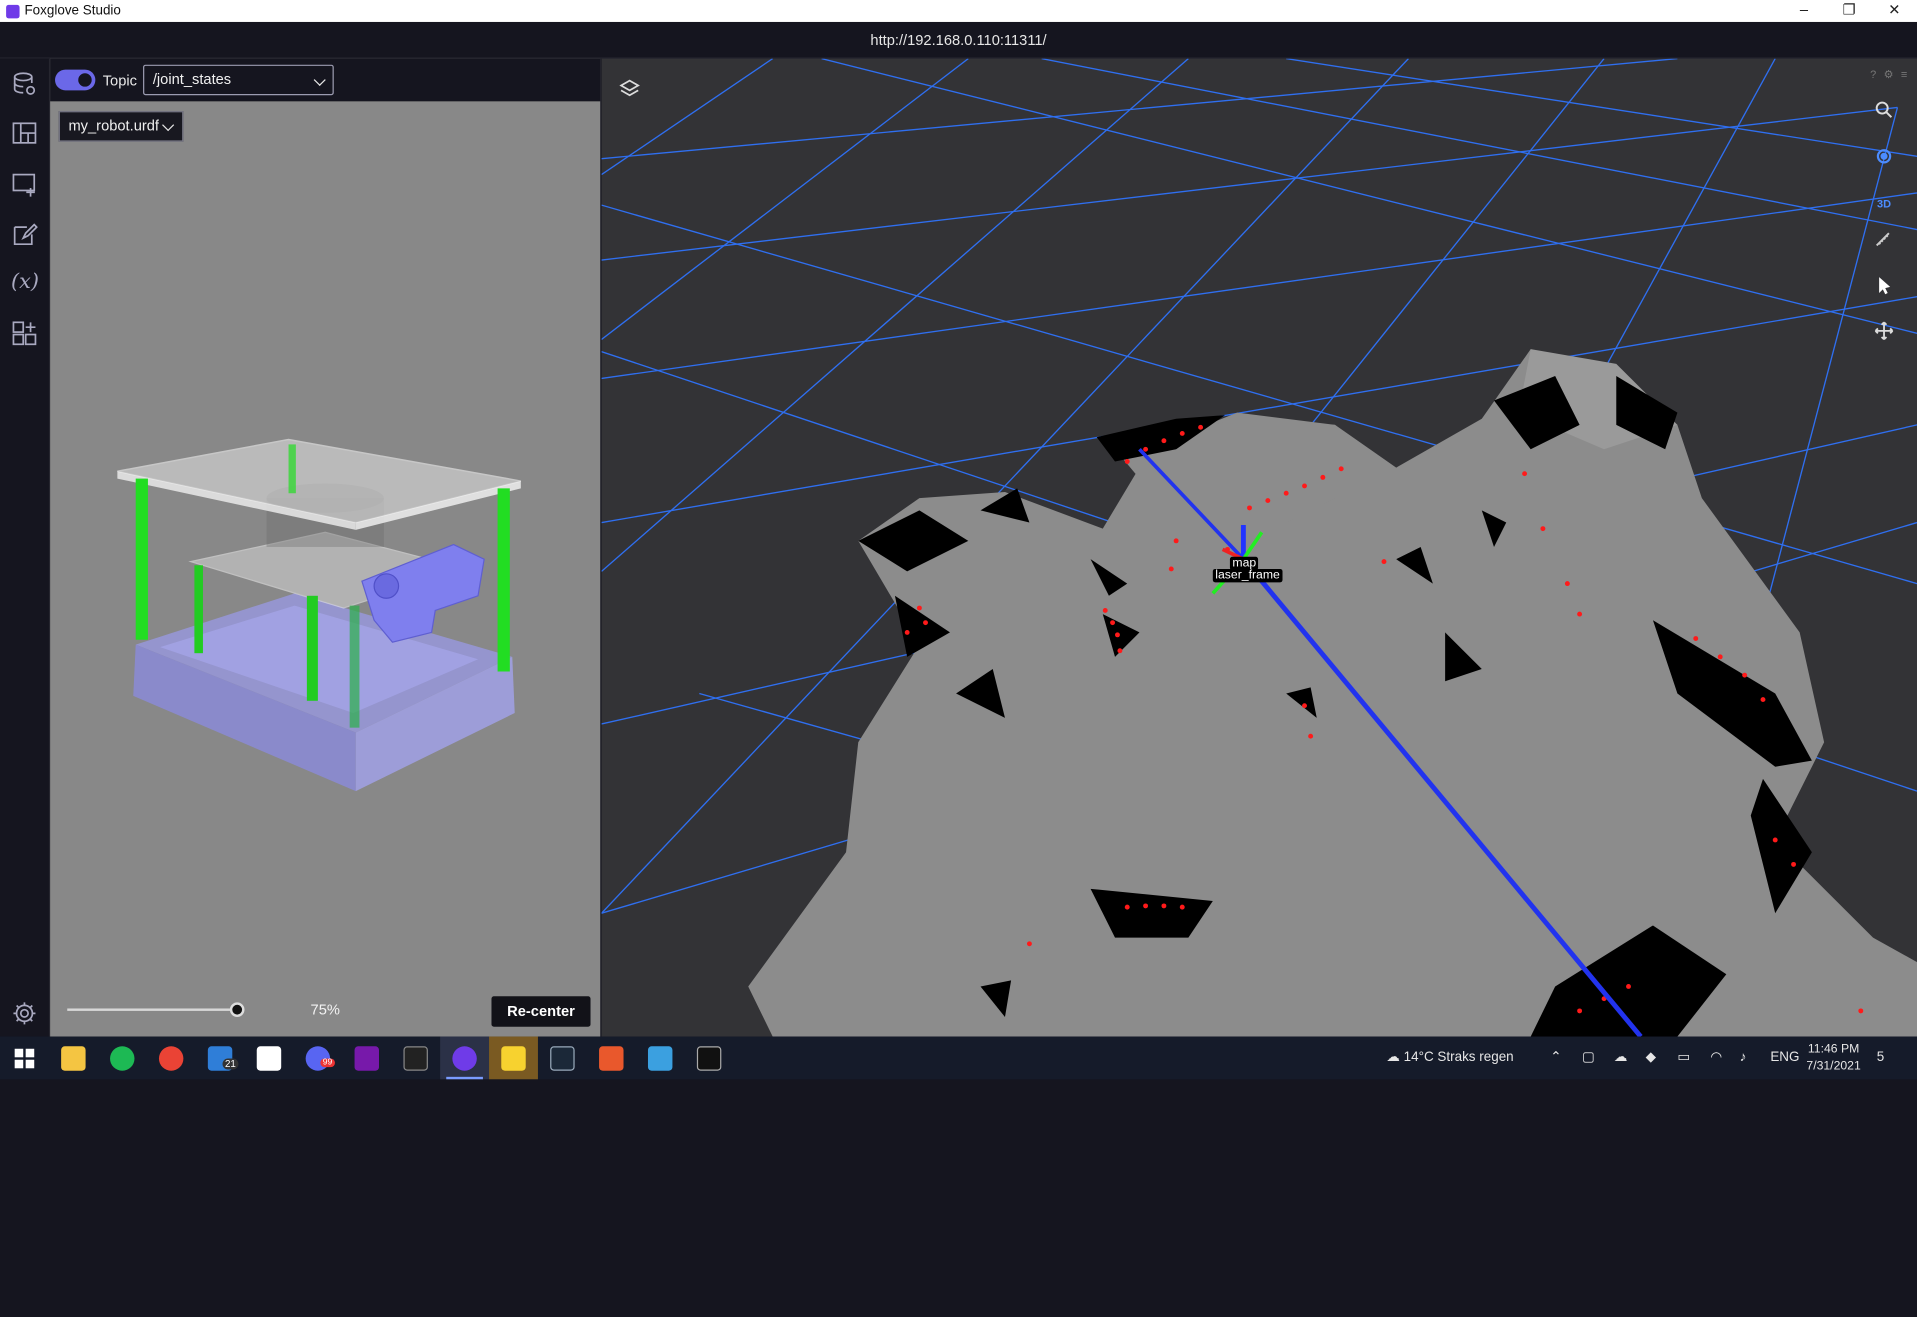 This screenshot has width=1917, height=1317. Describe the element at coordinates (367, 1058) in the screenshot. I see `onenote-icon` at that location.